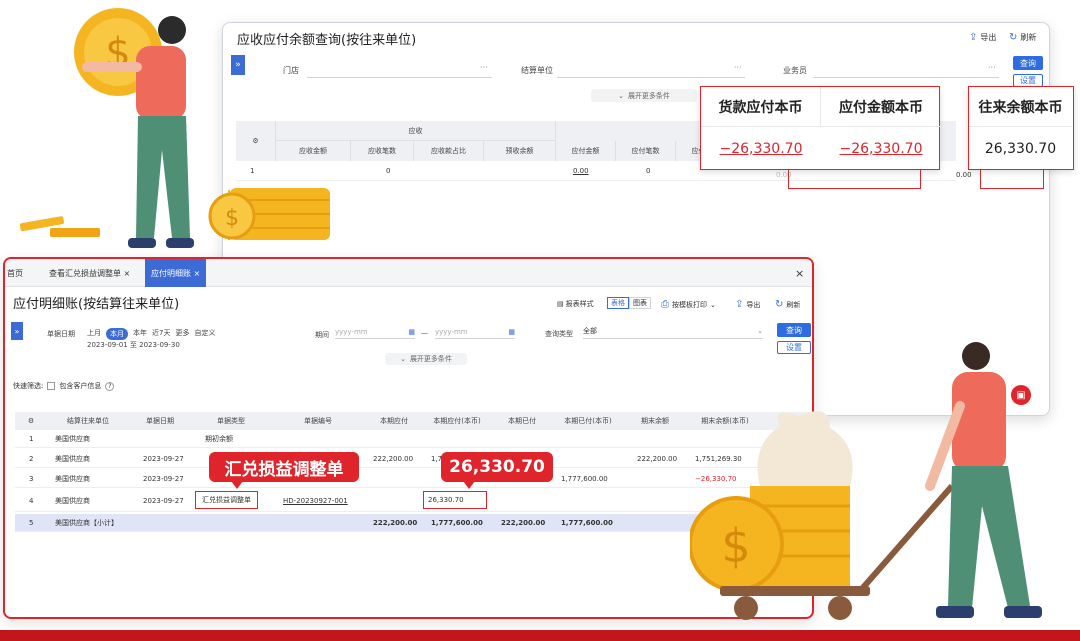  I want to click on template-print-button: ⎙ 按模板打印 ⌄, so click(688, 304).